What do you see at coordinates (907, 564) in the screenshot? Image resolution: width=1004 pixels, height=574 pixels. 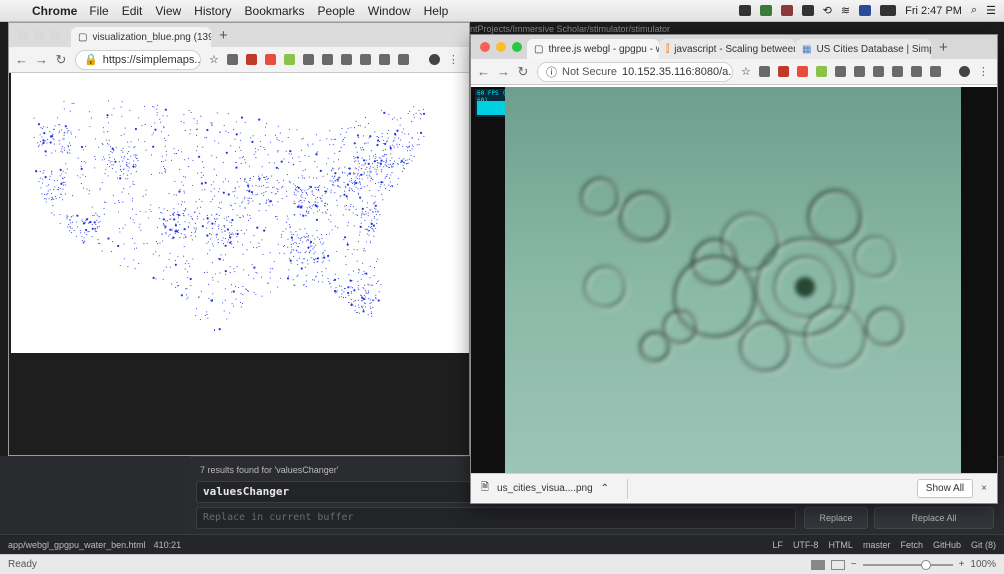 I see `zoom-slider` at bounding box center [907, 564].